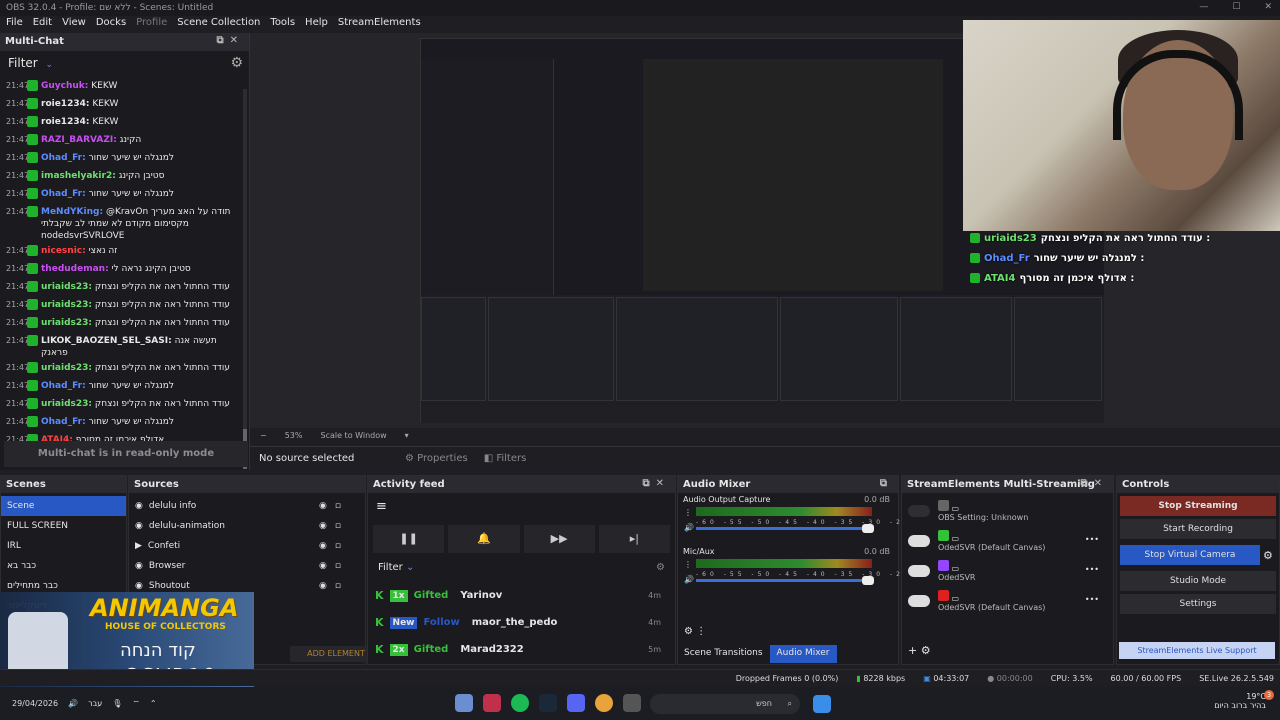  What do you see at coordinates (1198, 506) in the screenshot?
I see `stop-streaming-button: Stop Streaming` at bounding box center [1198, 506].